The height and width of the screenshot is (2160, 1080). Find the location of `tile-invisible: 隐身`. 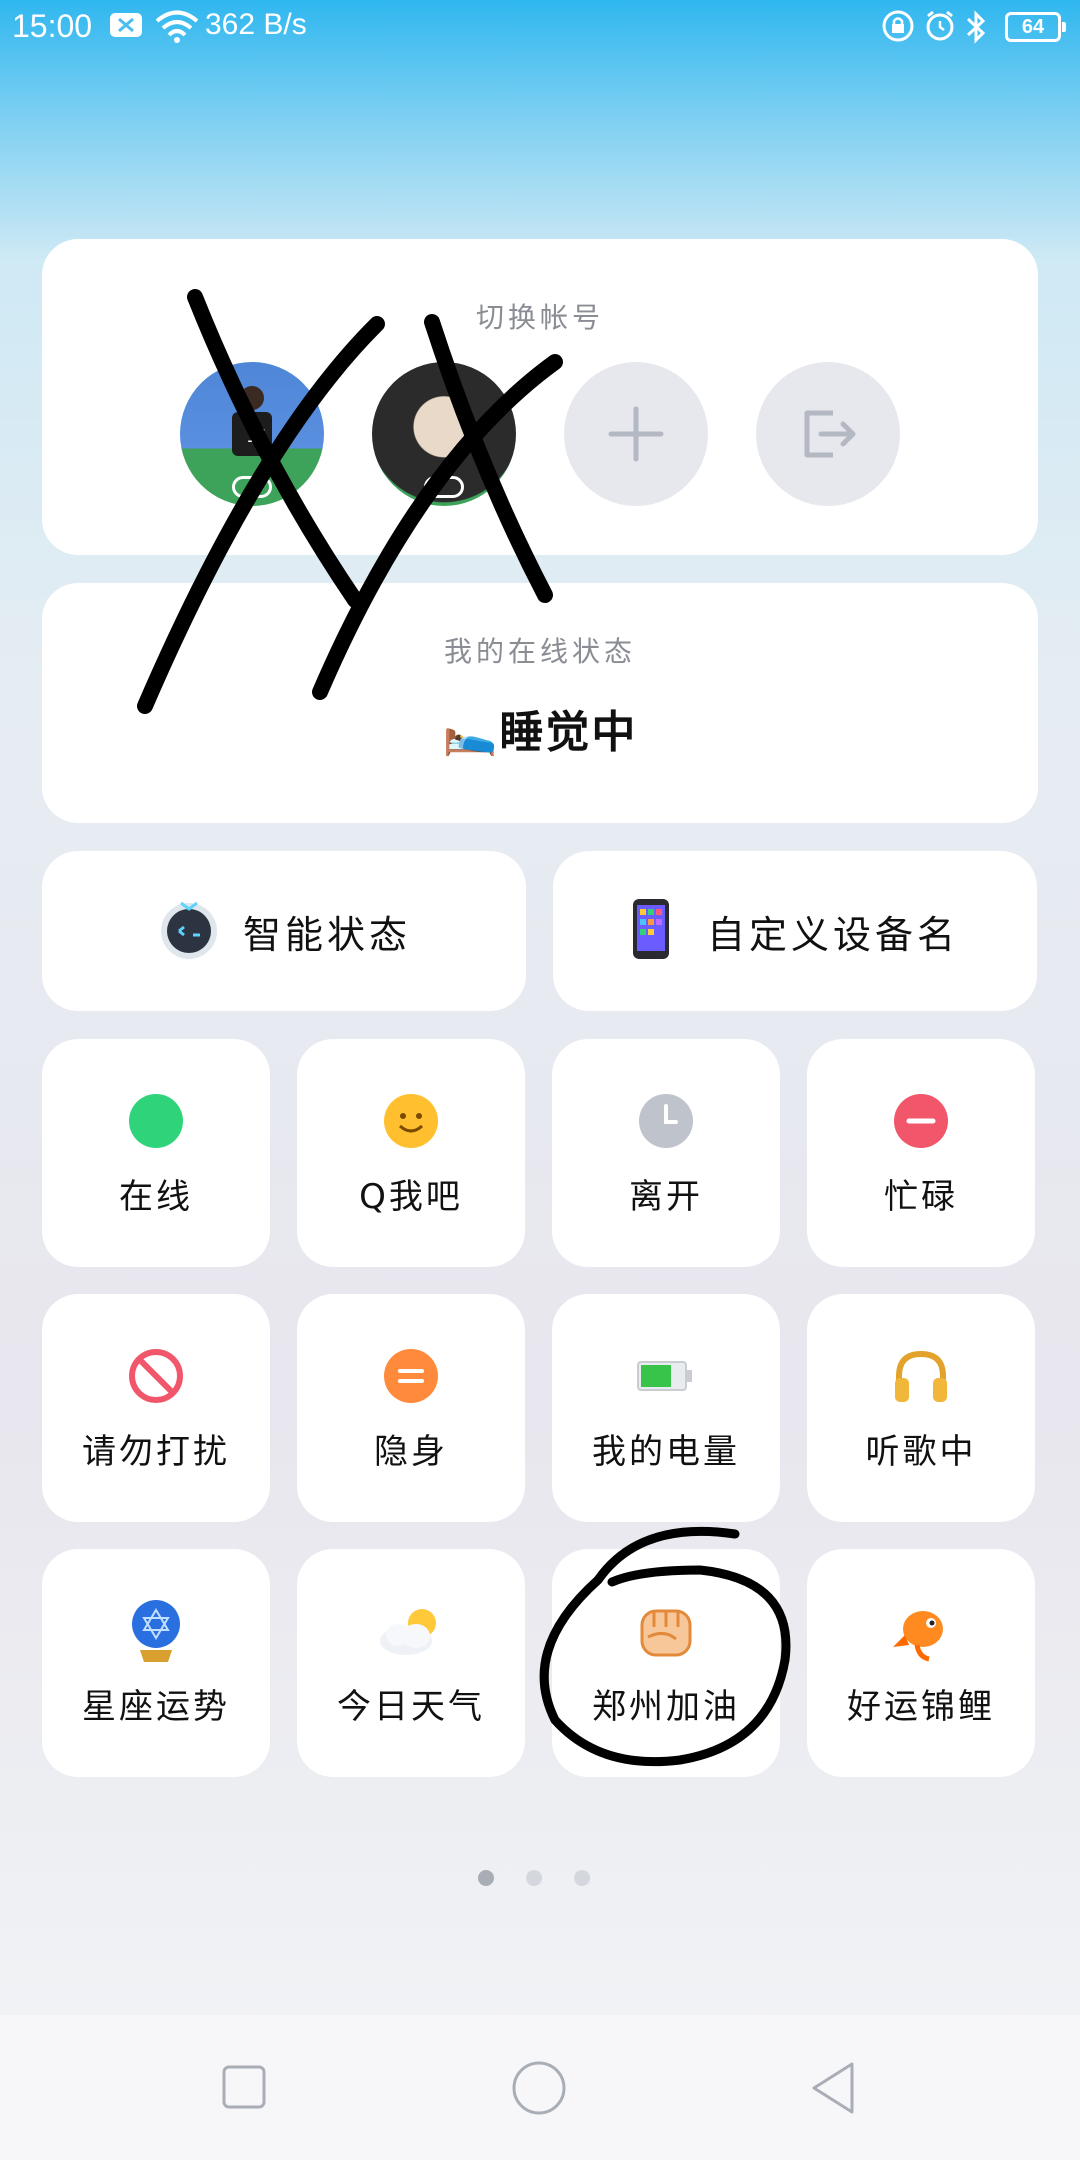

tile-invisible: 隐身 is located at coordinates (411, 1408).